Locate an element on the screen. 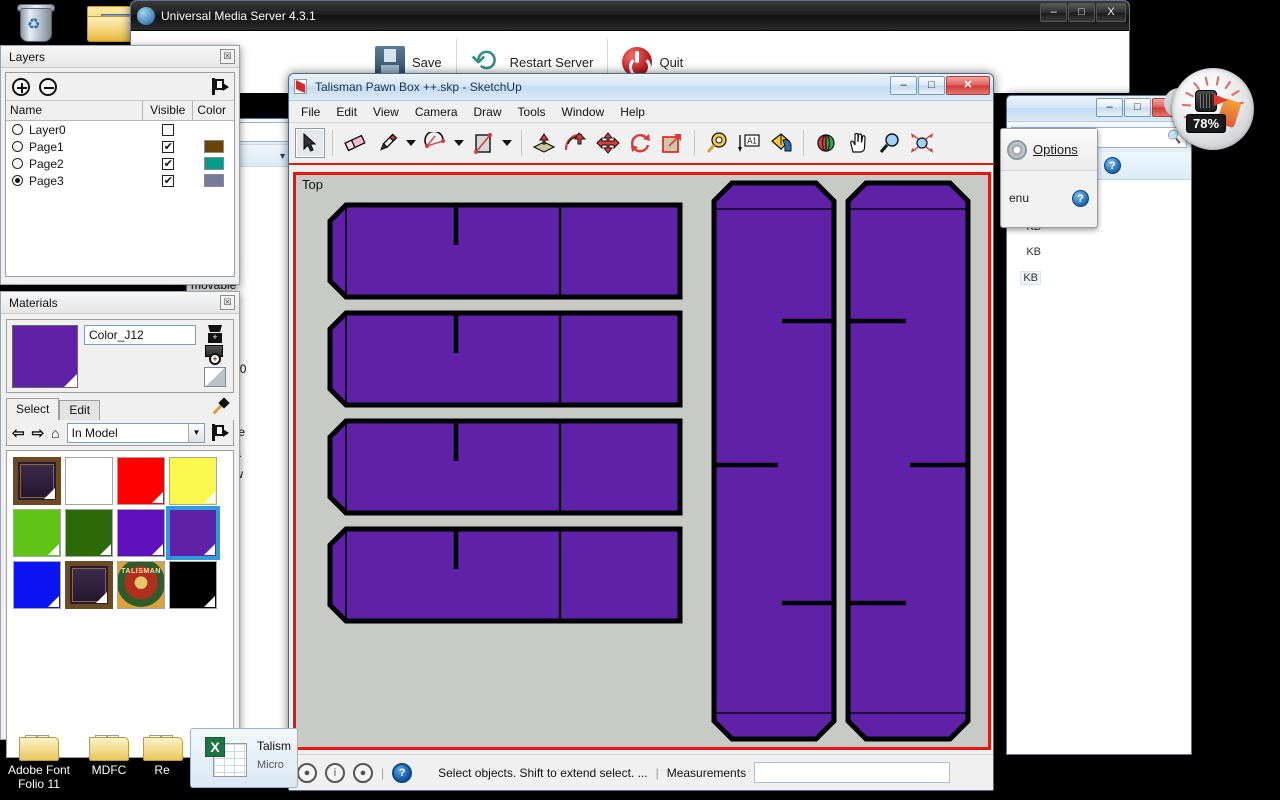  material-swatch-yellow is located at coordinates (193, 481).